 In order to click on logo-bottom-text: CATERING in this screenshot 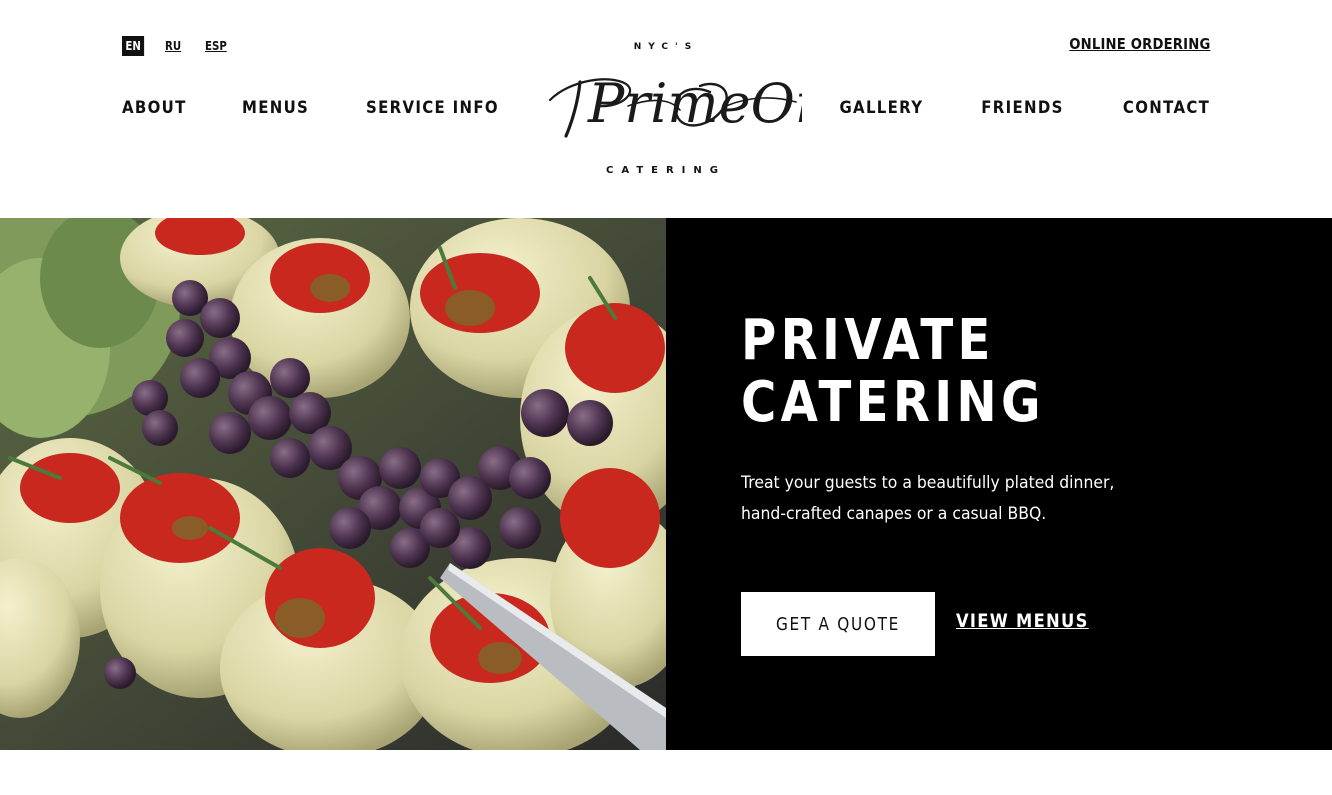, I will do `click(666, 170)`.